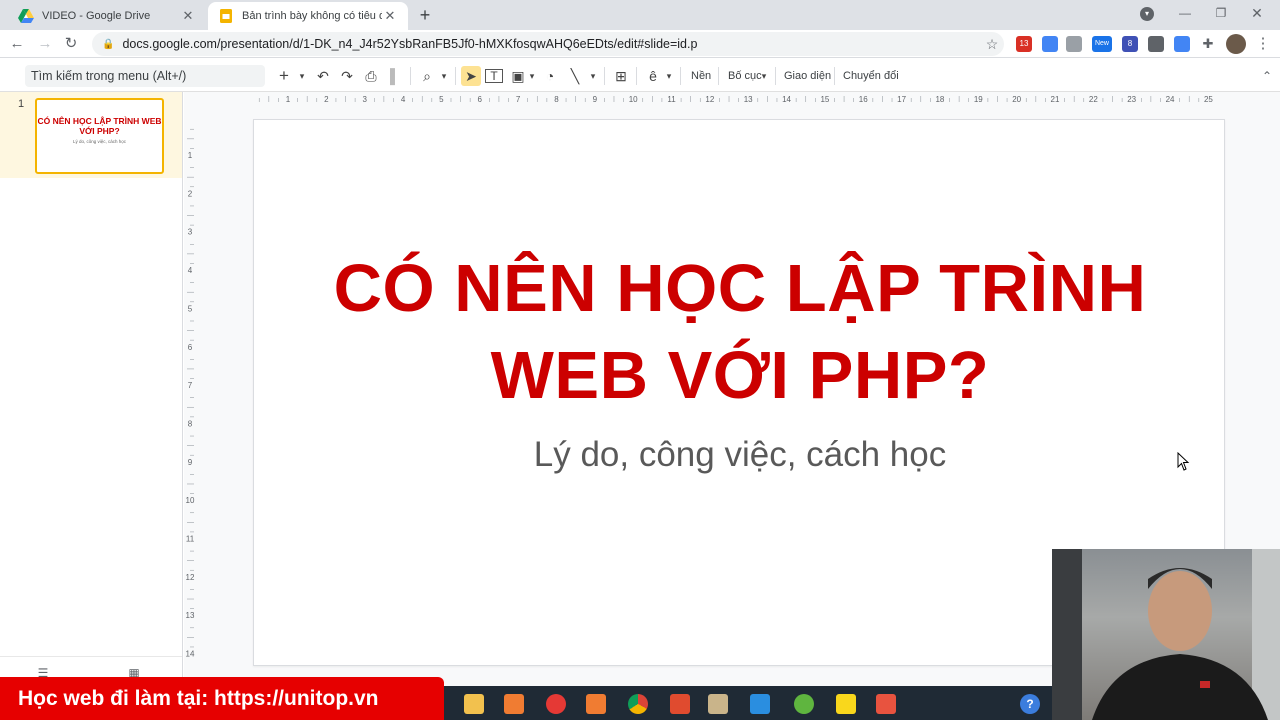  Describe the element at coordinates (871, 76) in the screenshot. I see `transition-button: Chuyển đổi` at that location.